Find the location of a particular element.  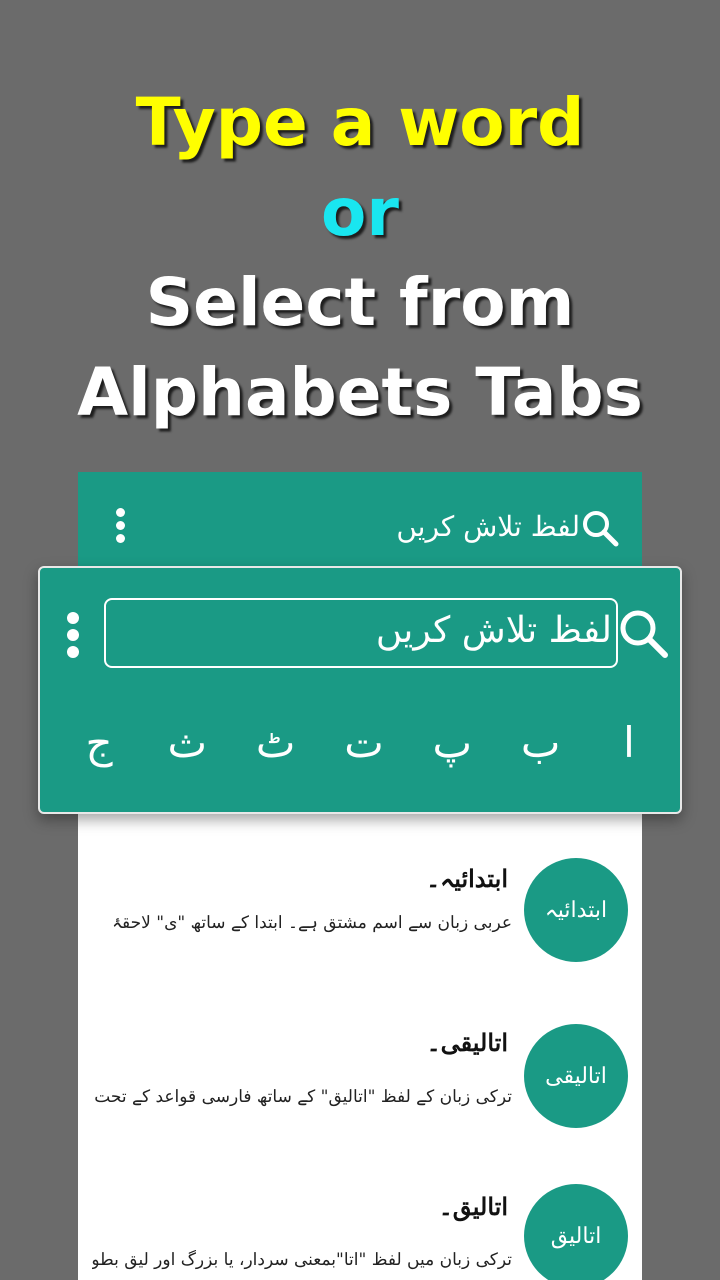

tab-alif: ا is located at coordinates (629, 758).